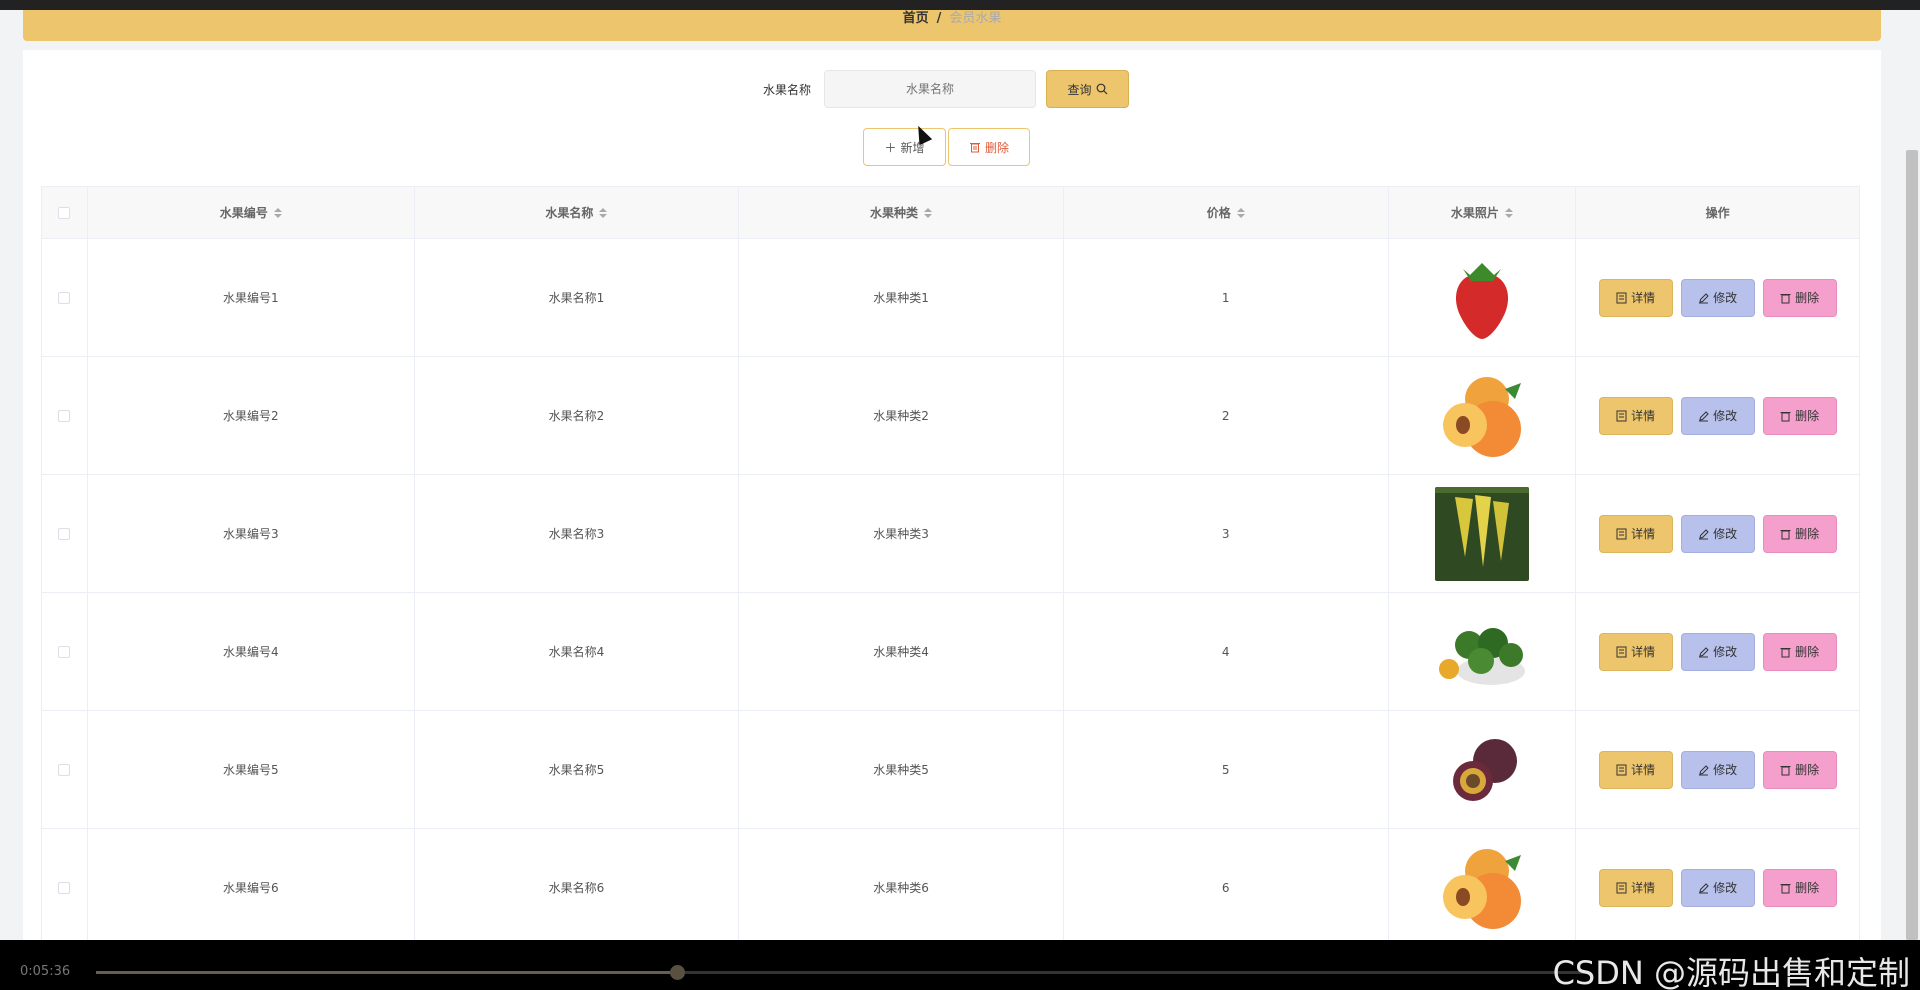  What do you see at coordinates (989, 147) in the screenshot?
I see `batch-delete-button: 删除` at bounding box center [989, 147].